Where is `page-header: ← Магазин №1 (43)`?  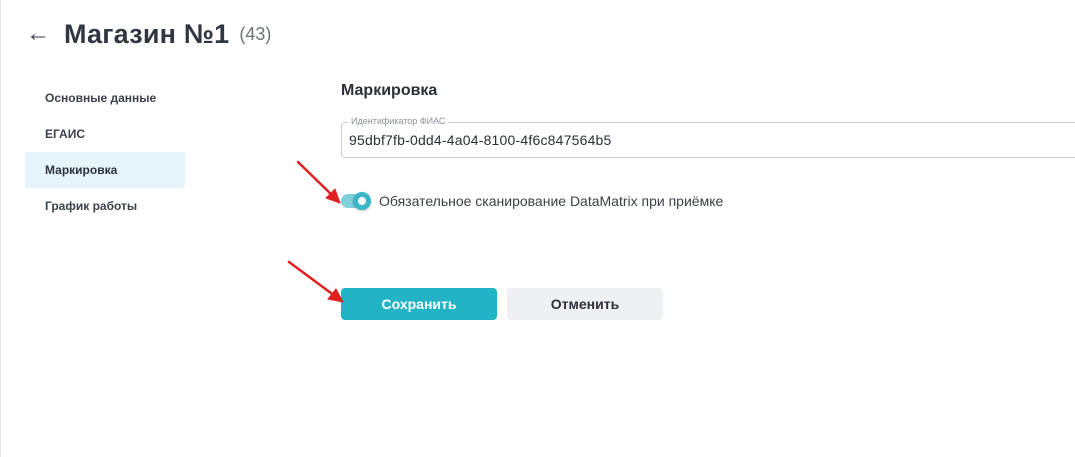 page-header: ← Магазин №1 (43) is located at coordinates (148, 34).